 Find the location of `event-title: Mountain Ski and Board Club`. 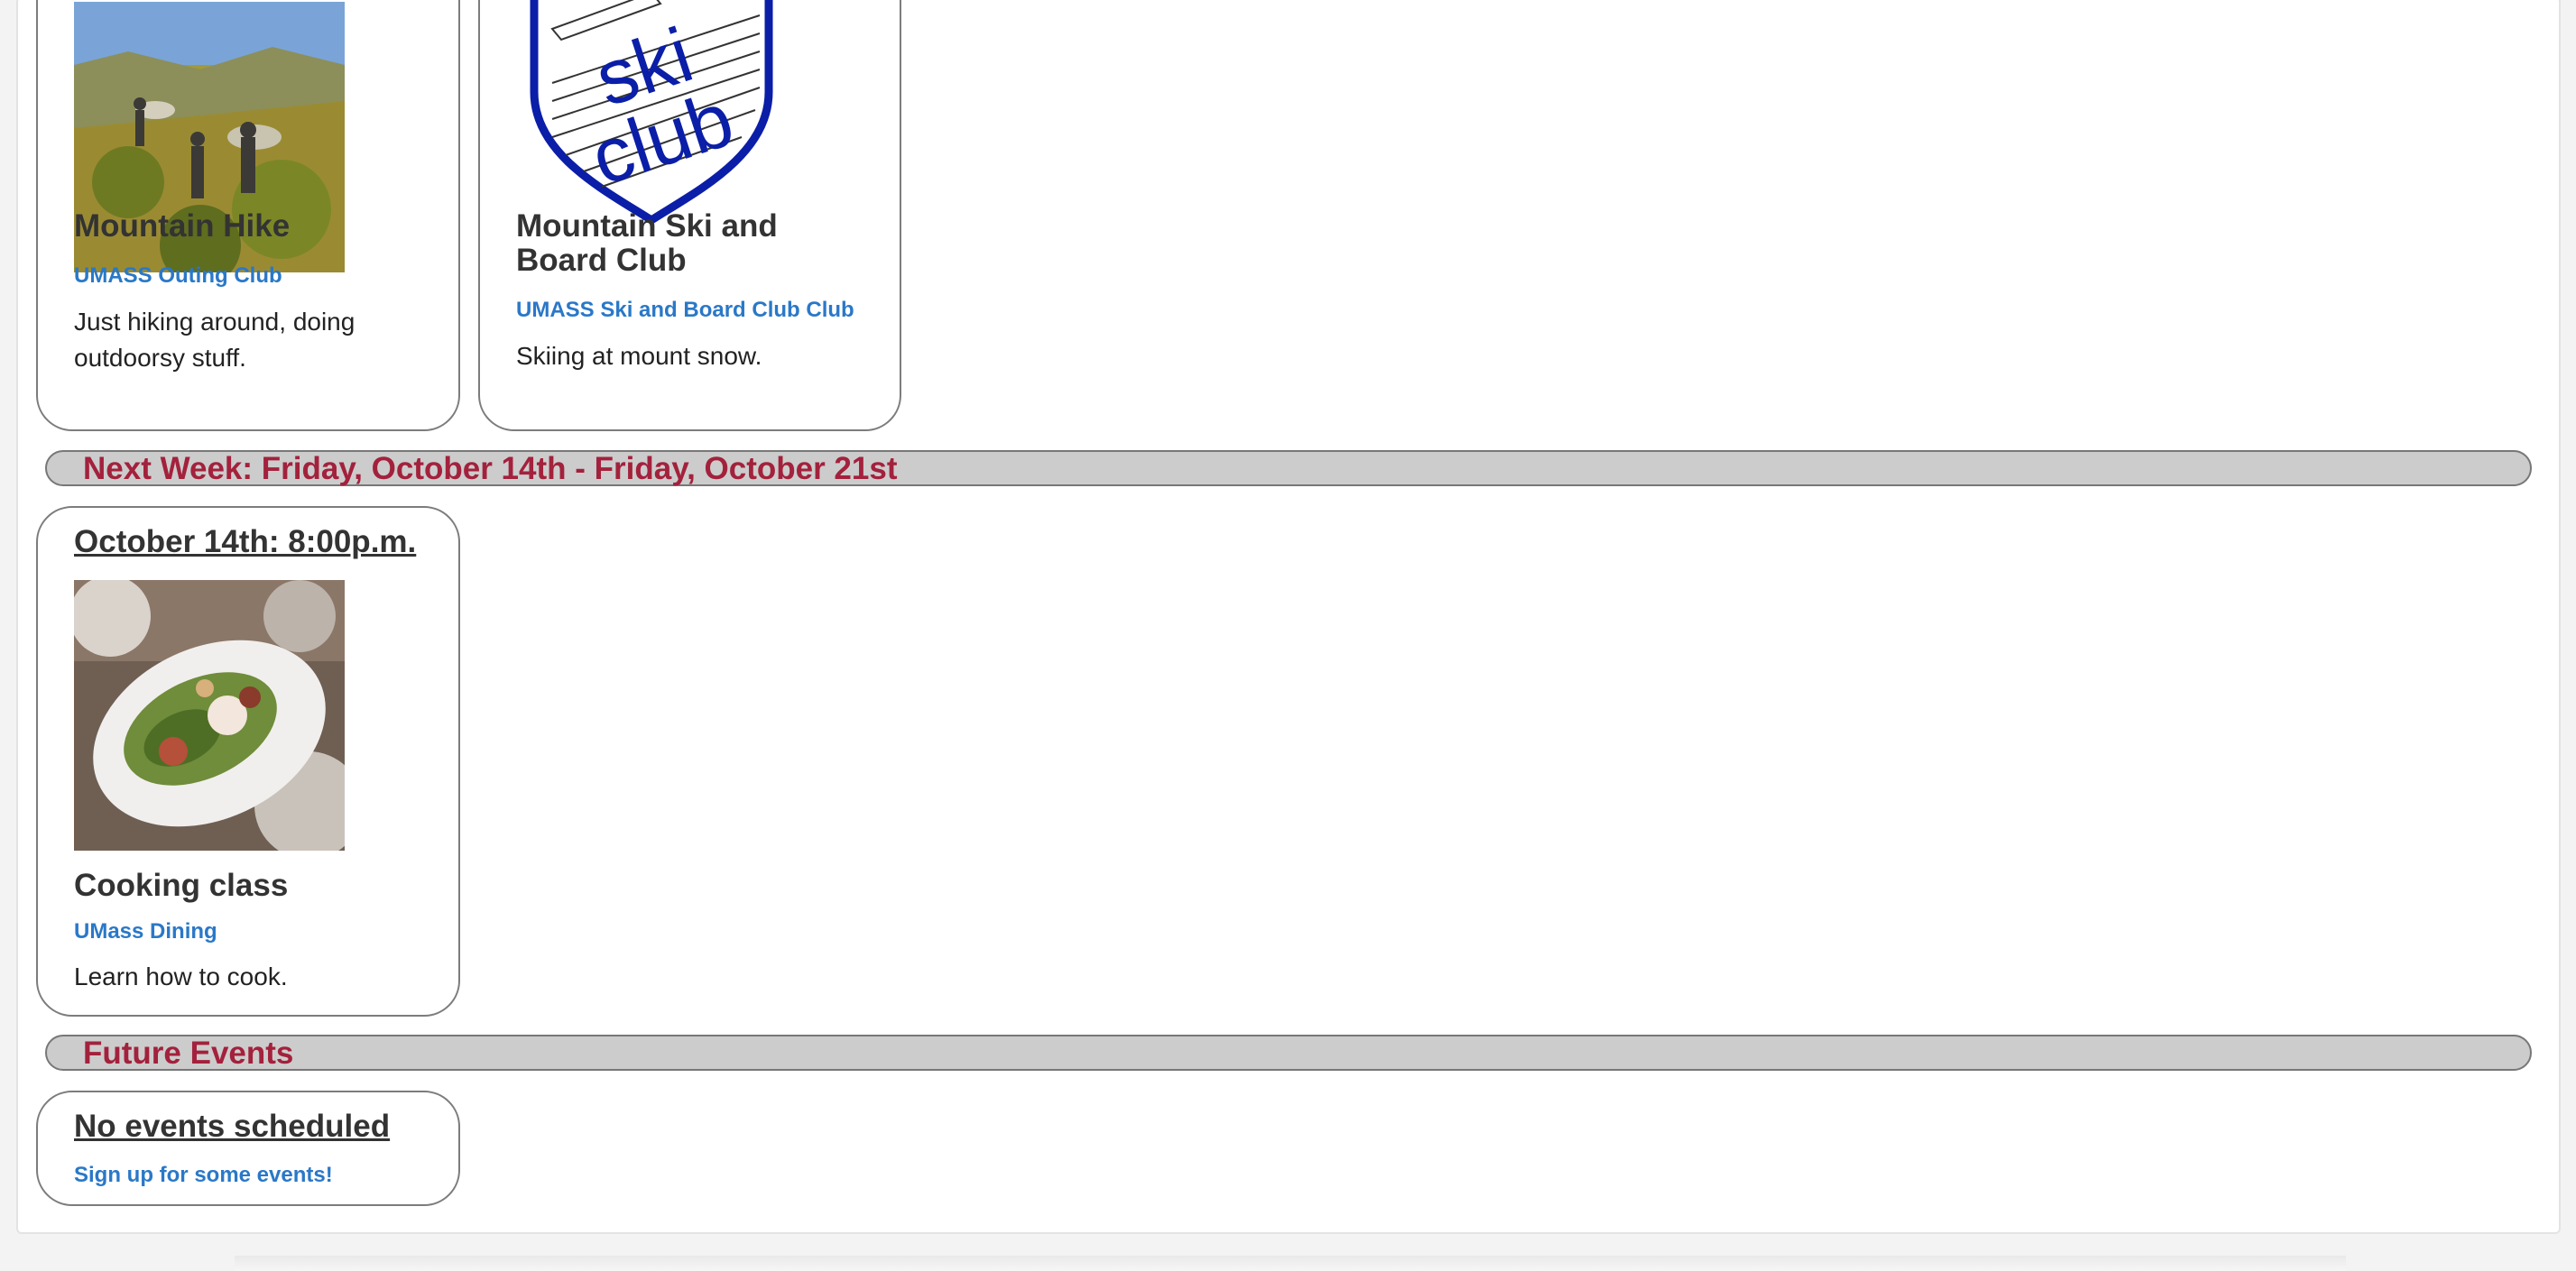

event-title: Mountain Ski and Board Club is located at coordinates (647, 243).